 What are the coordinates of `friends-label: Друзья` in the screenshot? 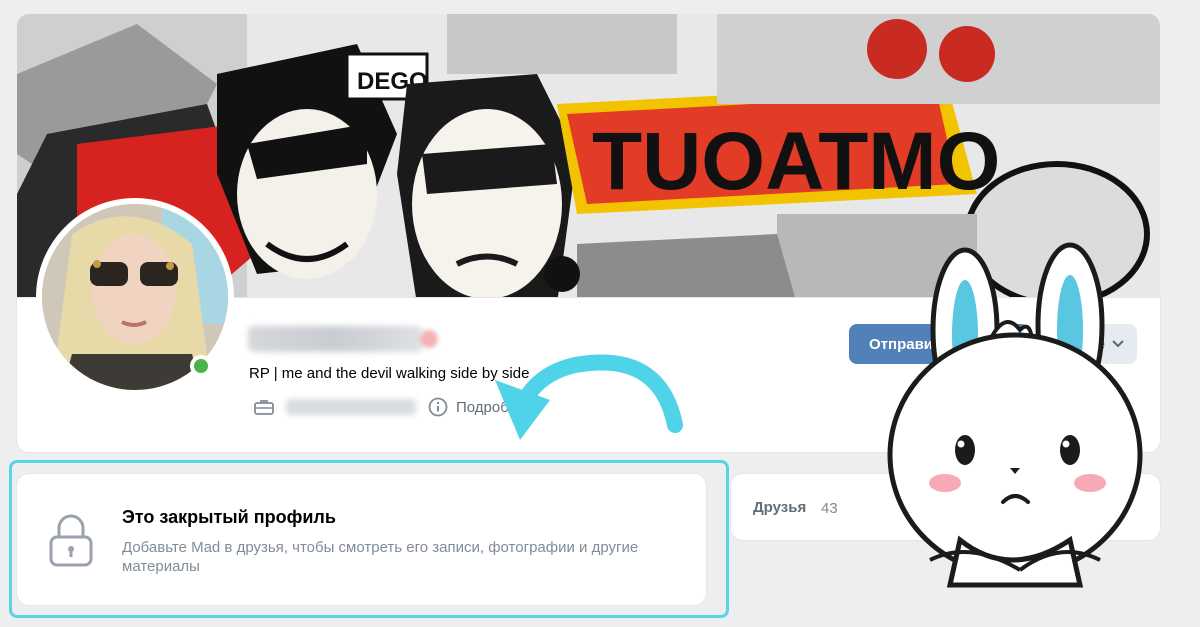 It's located at (779, 507).